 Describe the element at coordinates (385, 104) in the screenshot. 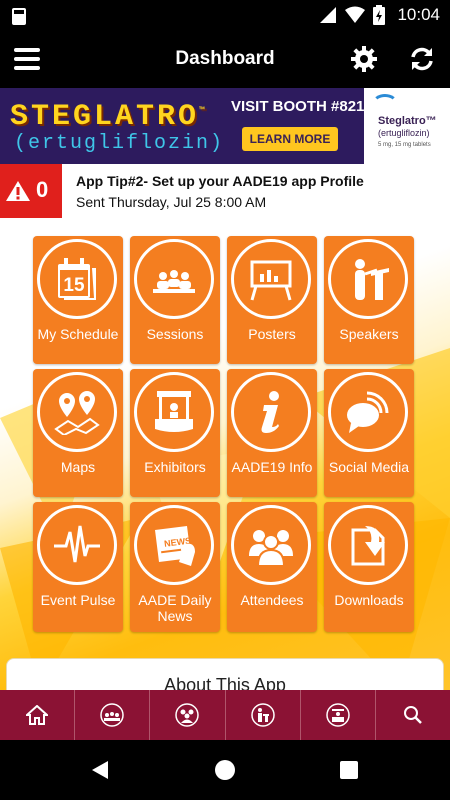

I see `logo-arc-icon` at that location.